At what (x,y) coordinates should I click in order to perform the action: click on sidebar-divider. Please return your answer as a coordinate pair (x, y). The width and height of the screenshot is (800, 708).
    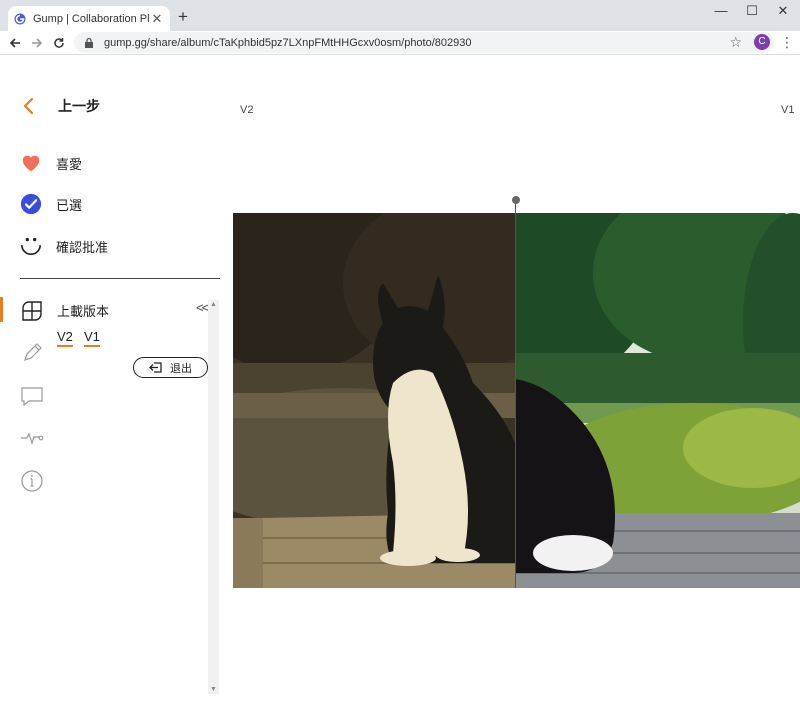
    Looking at the image, I should click on (120, 278).